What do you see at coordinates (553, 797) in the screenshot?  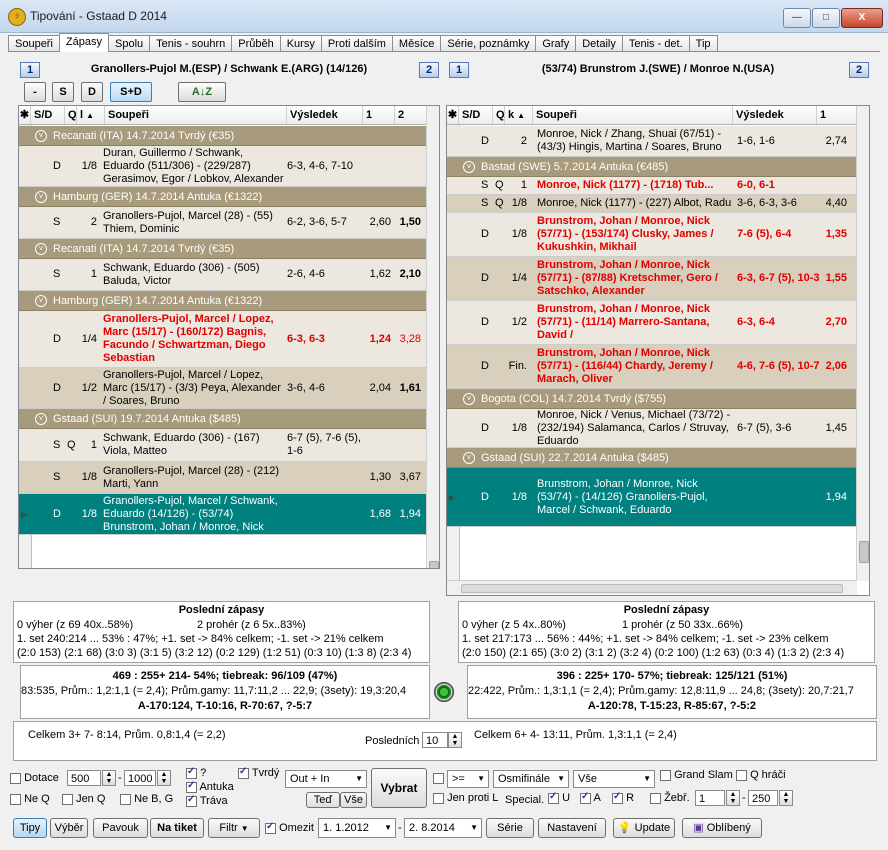 I see `u-checkbox` at bounding box center [553, 797].